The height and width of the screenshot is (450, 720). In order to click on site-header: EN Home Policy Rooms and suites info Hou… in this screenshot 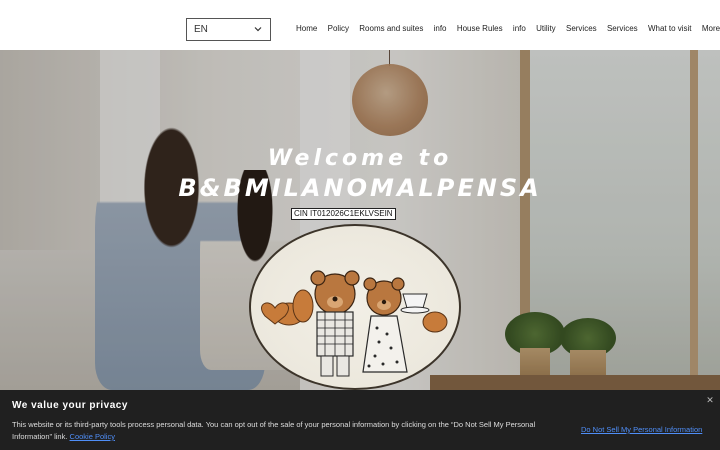, I will do `click(360, 25)`.